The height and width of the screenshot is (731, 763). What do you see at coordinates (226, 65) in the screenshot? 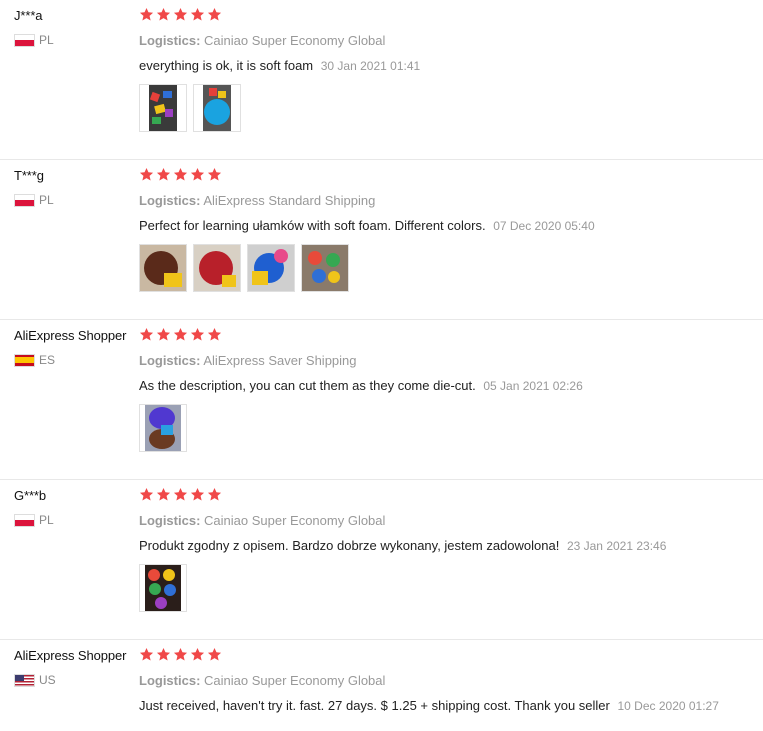
I see `review-body: everything is ok, it is soft foam` at bounding box center [226, 65].